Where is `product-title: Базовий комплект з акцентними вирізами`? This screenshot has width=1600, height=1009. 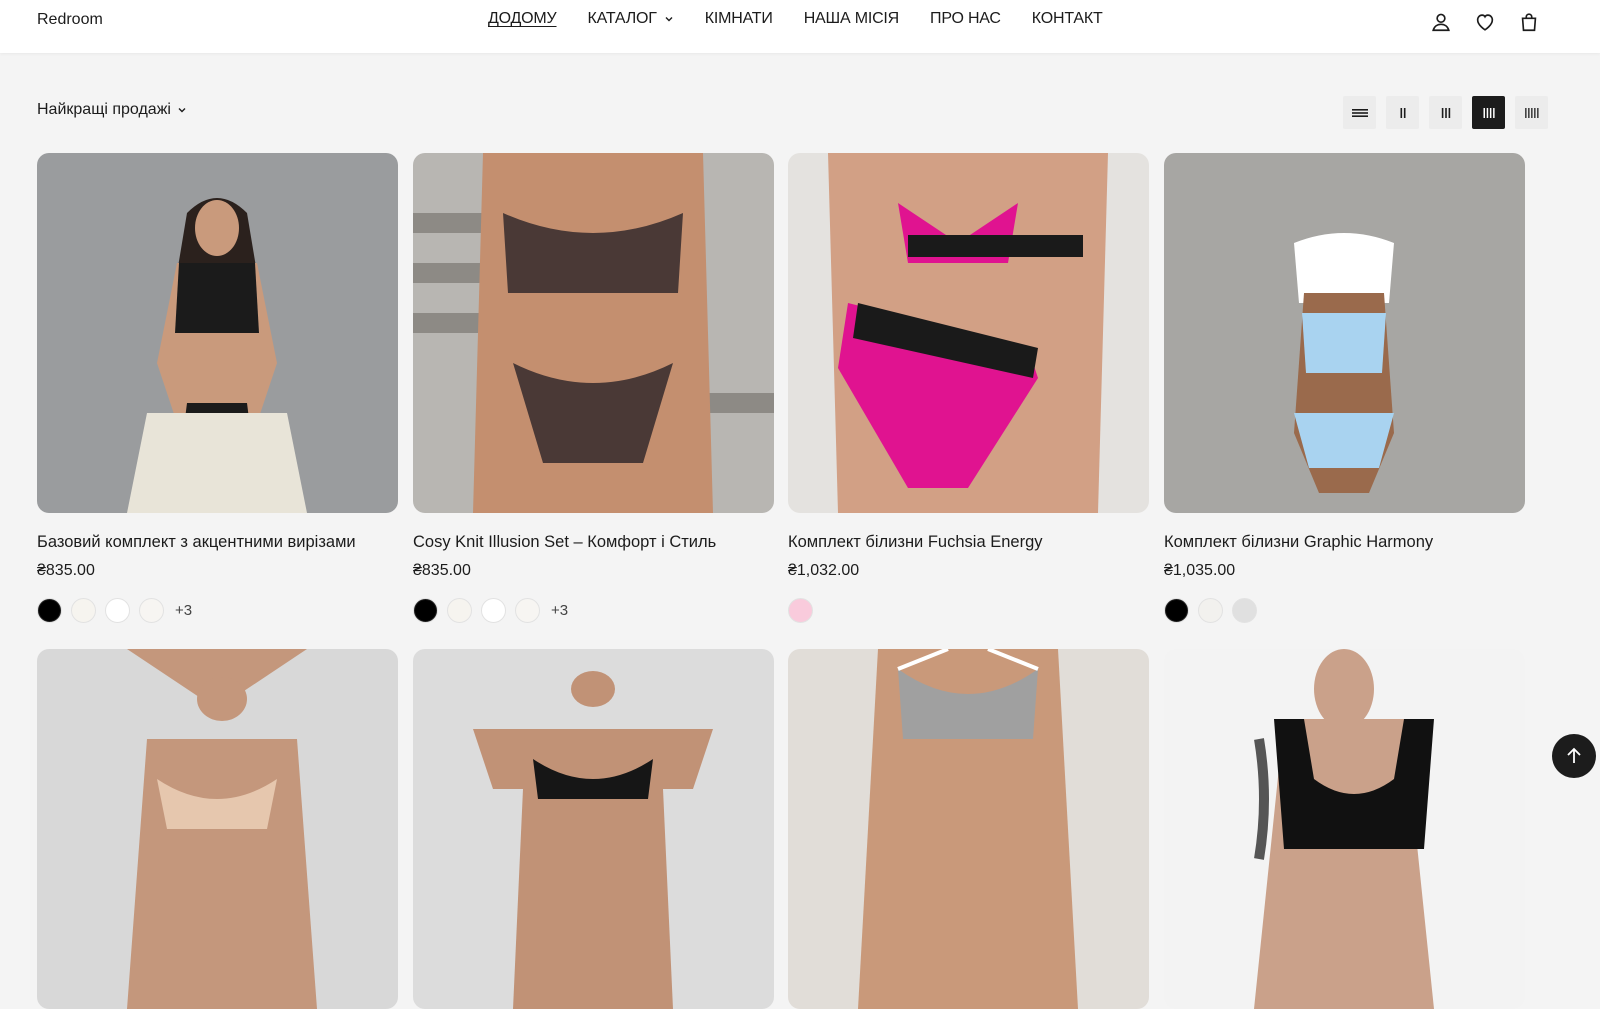 product-title: Базовий комплект з акцентними вирізами is located at coordinates (217, 542).